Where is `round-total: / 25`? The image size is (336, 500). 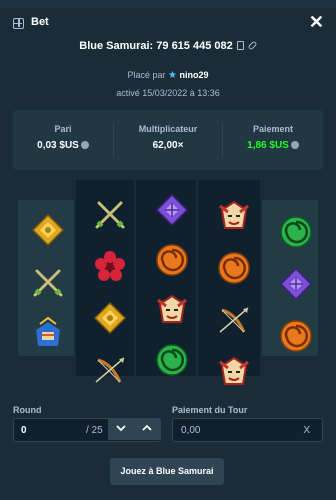
round-total: / 25 is located at coordinates (94, 430).